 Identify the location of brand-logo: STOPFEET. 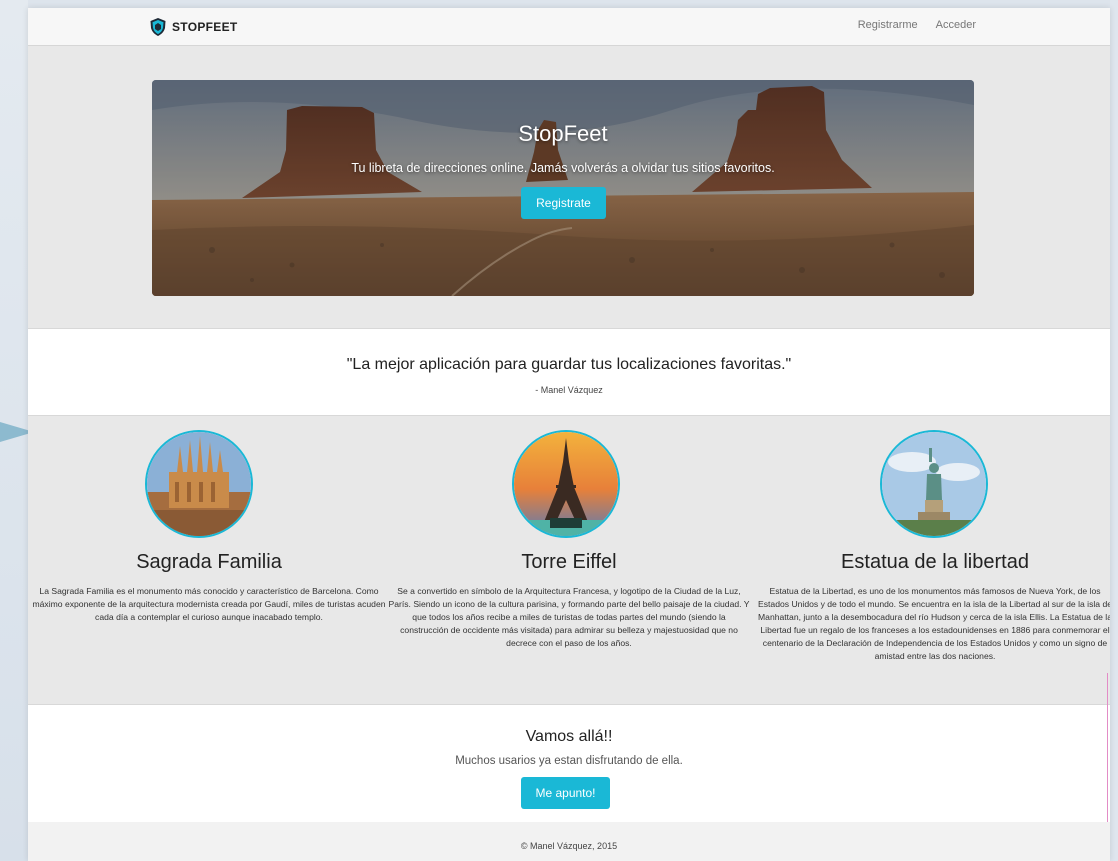
(194, 27).